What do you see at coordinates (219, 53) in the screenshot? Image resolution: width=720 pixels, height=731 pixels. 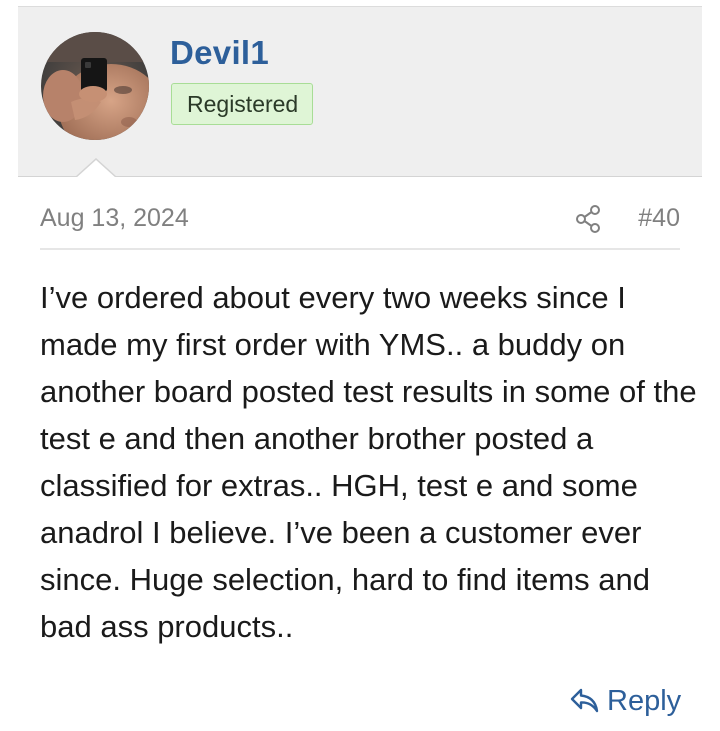 I see `username: Devil1` at bounding box center [219, 53].